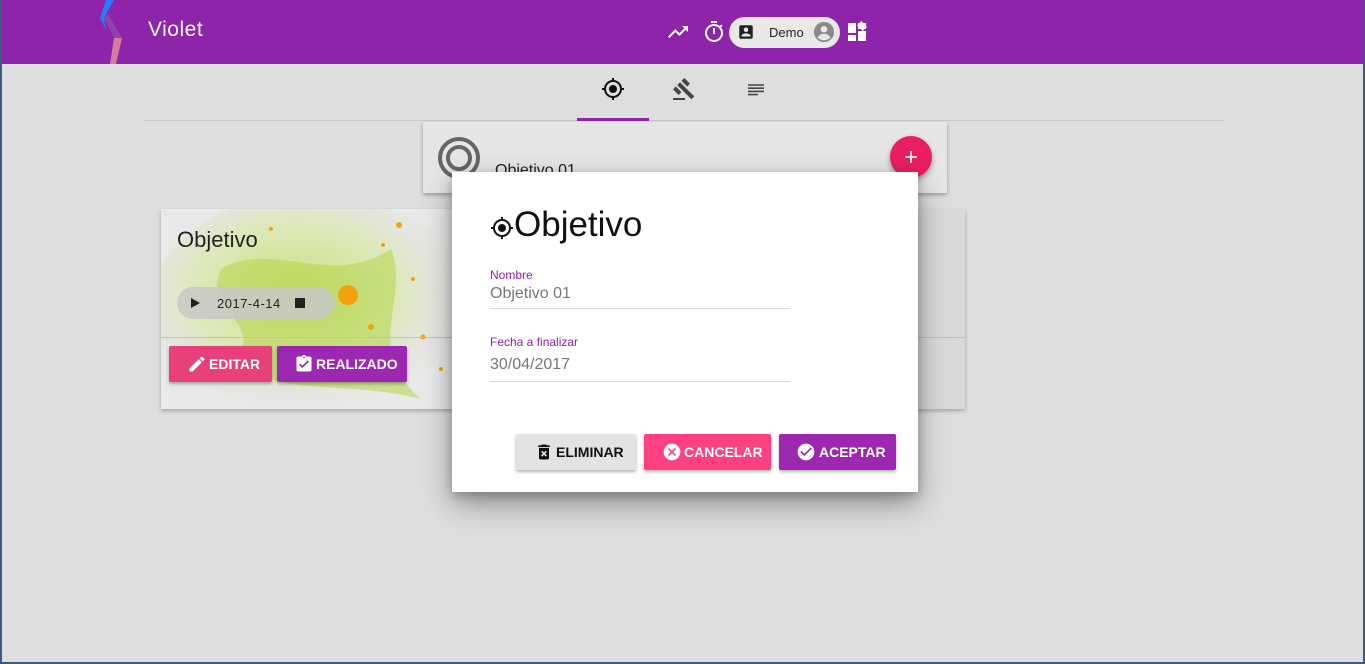 This screenshot has height=664, width=1365. What do you see at coordinates (714, 32) in the screenshot?
I see `timer-icon` at bounding box center [714, 32].